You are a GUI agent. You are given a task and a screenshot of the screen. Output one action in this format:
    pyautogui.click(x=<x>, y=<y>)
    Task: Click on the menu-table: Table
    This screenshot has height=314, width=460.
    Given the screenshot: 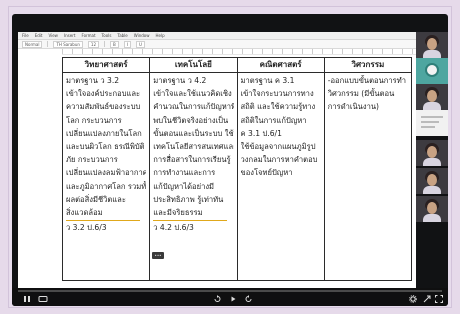 What is the action you would take?
    pyautogui.click(x=122, y=35)
    